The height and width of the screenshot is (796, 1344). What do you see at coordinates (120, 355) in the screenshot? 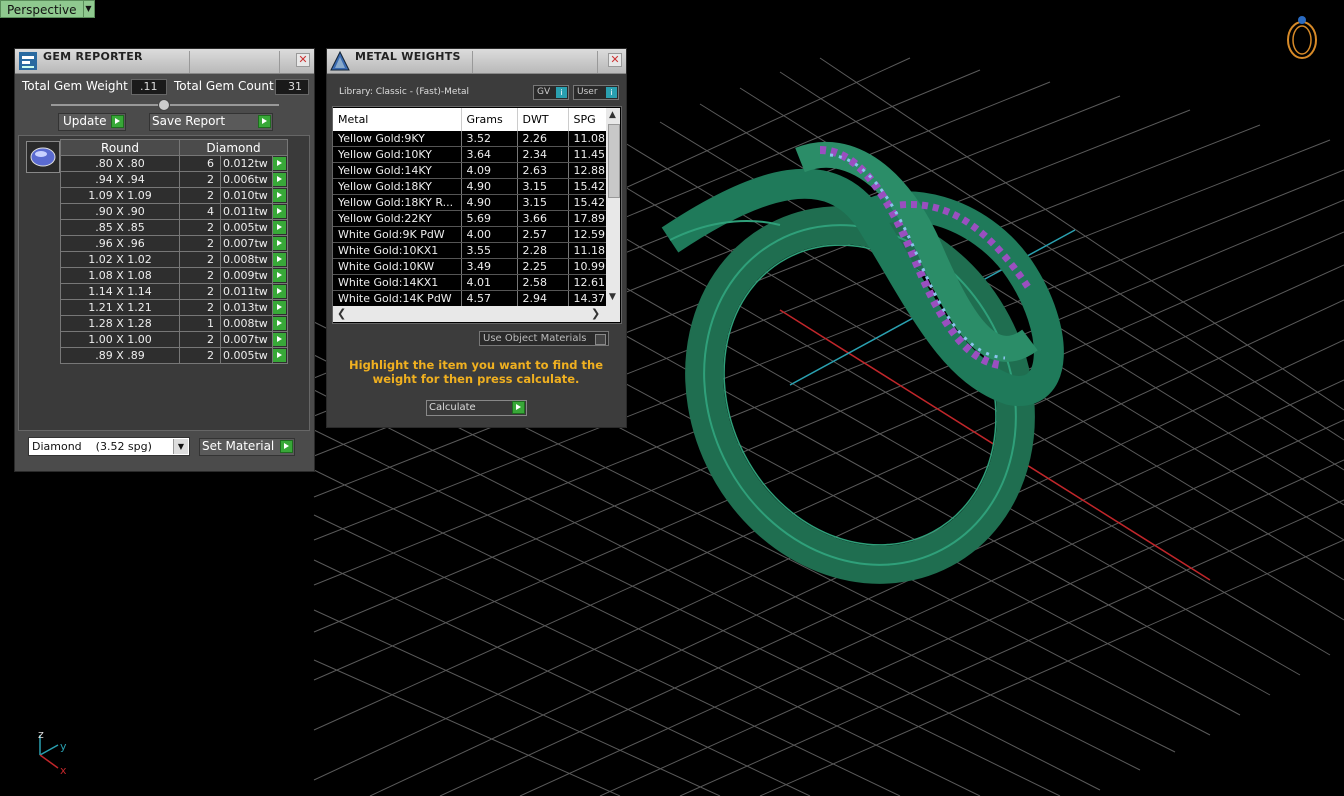
I see `gem-size: .89 X .89` at bounding box center [120, 355].